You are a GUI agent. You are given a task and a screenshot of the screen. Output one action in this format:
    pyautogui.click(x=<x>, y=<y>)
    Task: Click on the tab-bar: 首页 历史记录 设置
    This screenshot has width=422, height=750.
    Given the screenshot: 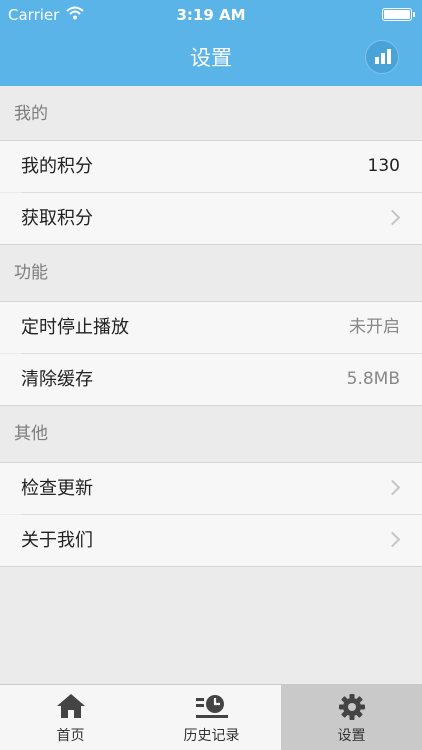 What is the action you would take?
    pyautogui.click(x=211, y=717)
    